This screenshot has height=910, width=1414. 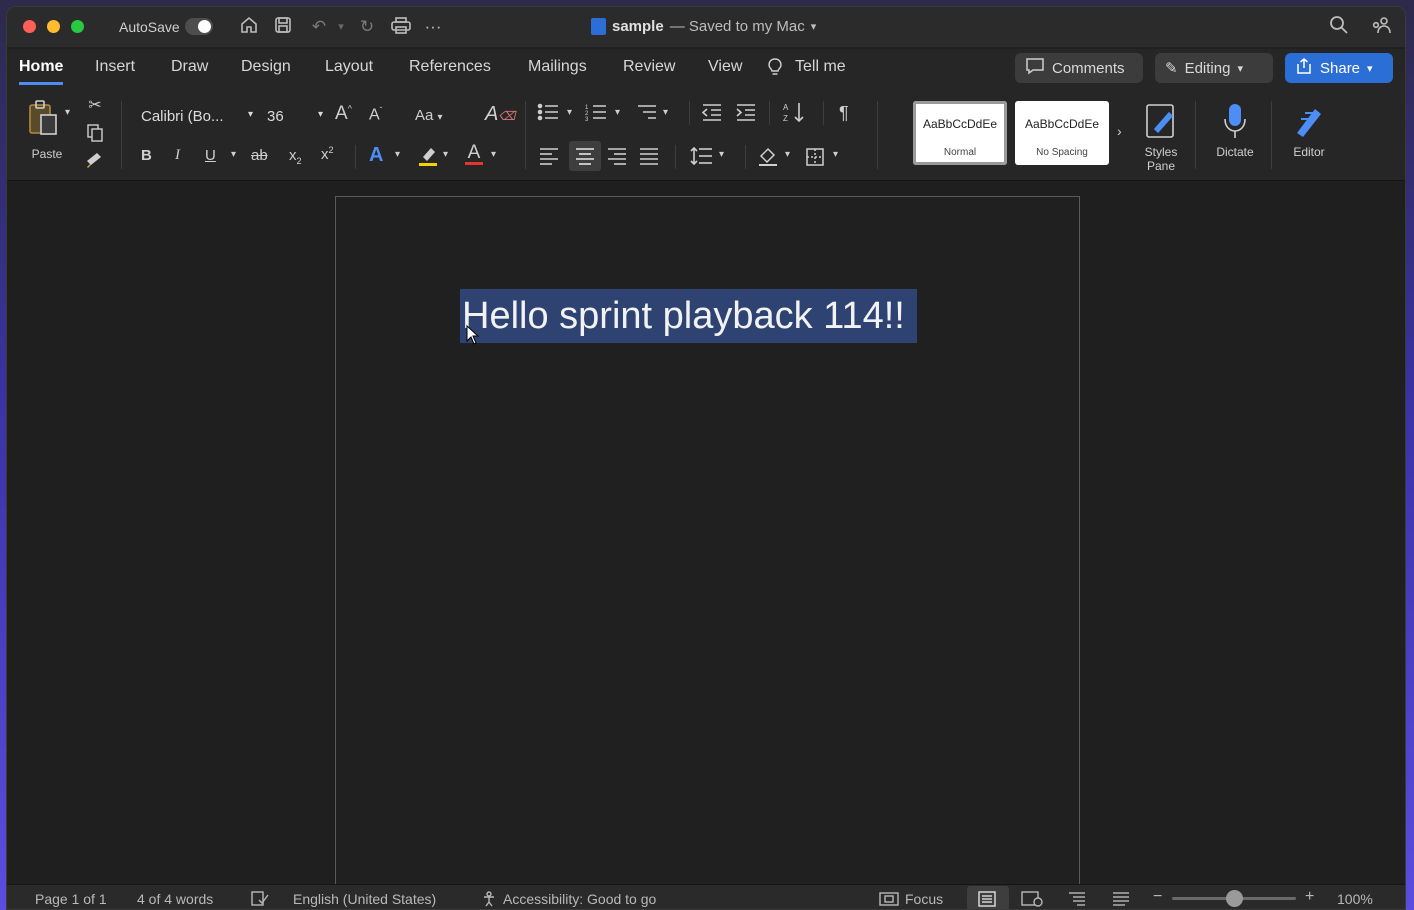 I want to click on web-layout-icon, so click(x=1032, y=900).